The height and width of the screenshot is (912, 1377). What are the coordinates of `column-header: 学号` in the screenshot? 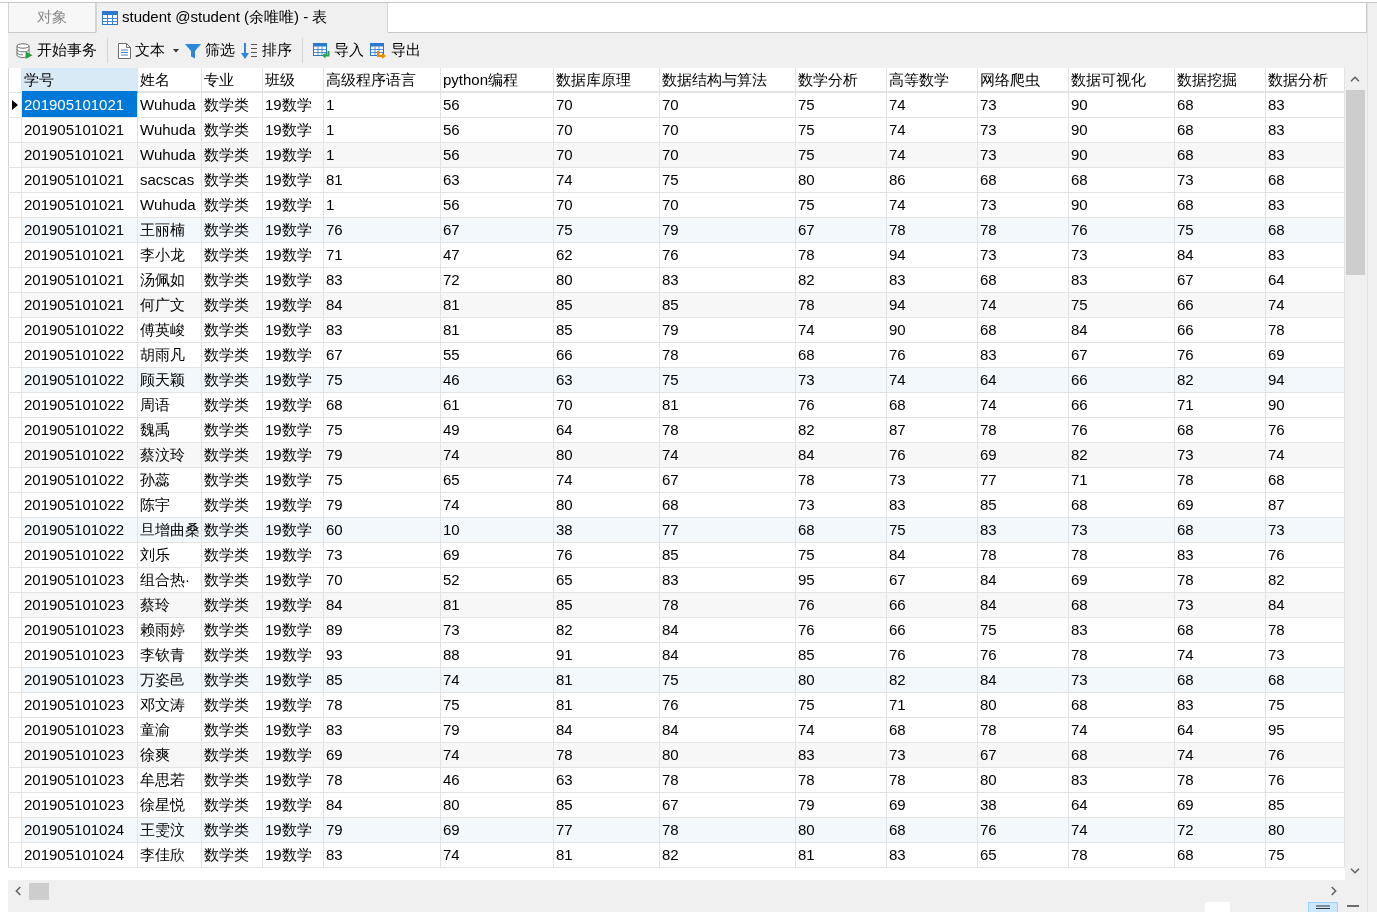 It's located at (80, 80).